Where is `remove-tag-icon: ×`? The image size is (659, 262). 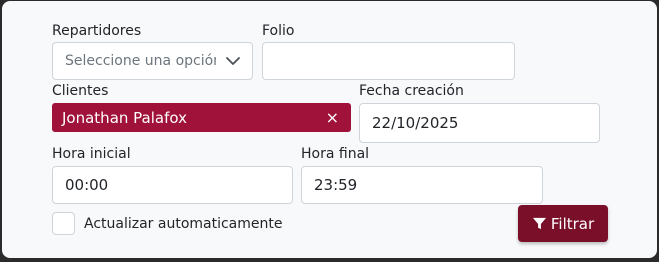
remove-tag-icon: × is located at coordinates (332, 117).